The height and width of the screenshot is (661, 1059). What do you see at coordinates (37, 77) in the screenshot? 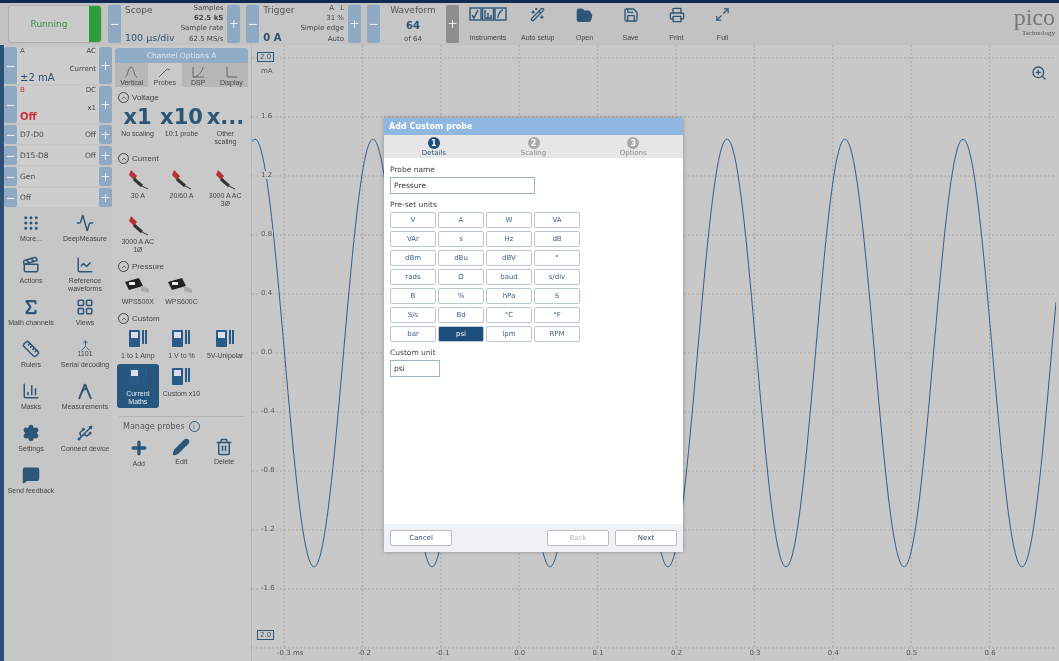
I see `channel-range: ±2 mA` at bounding box center [37, 77].